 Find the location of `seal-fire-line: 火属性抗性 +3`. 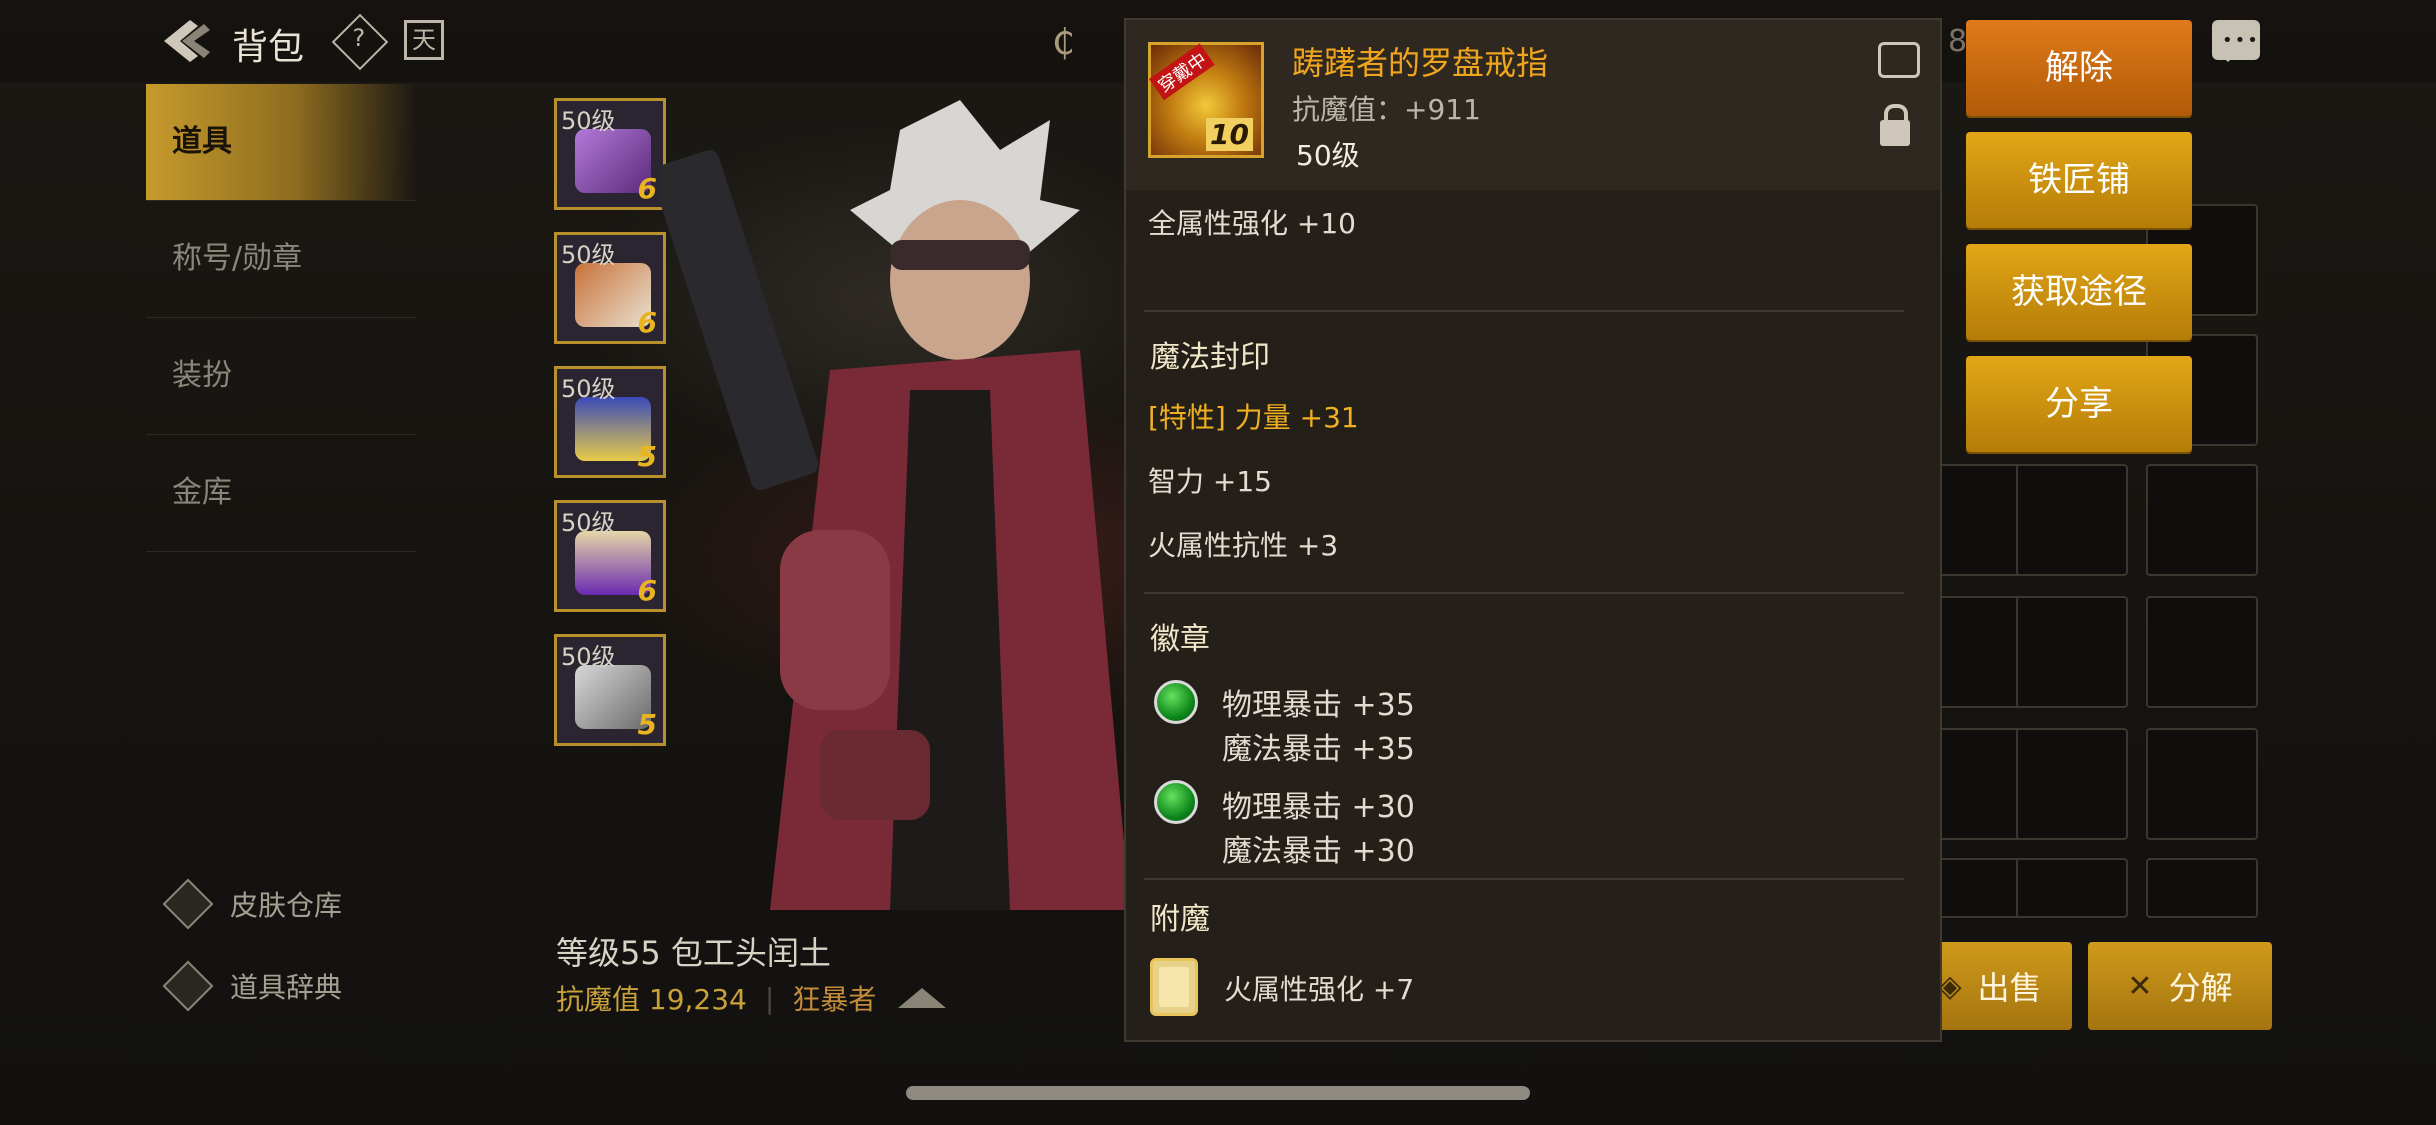

seal-fire-line: 火属性抗性 +3 is located at coordinates (1243, 545).